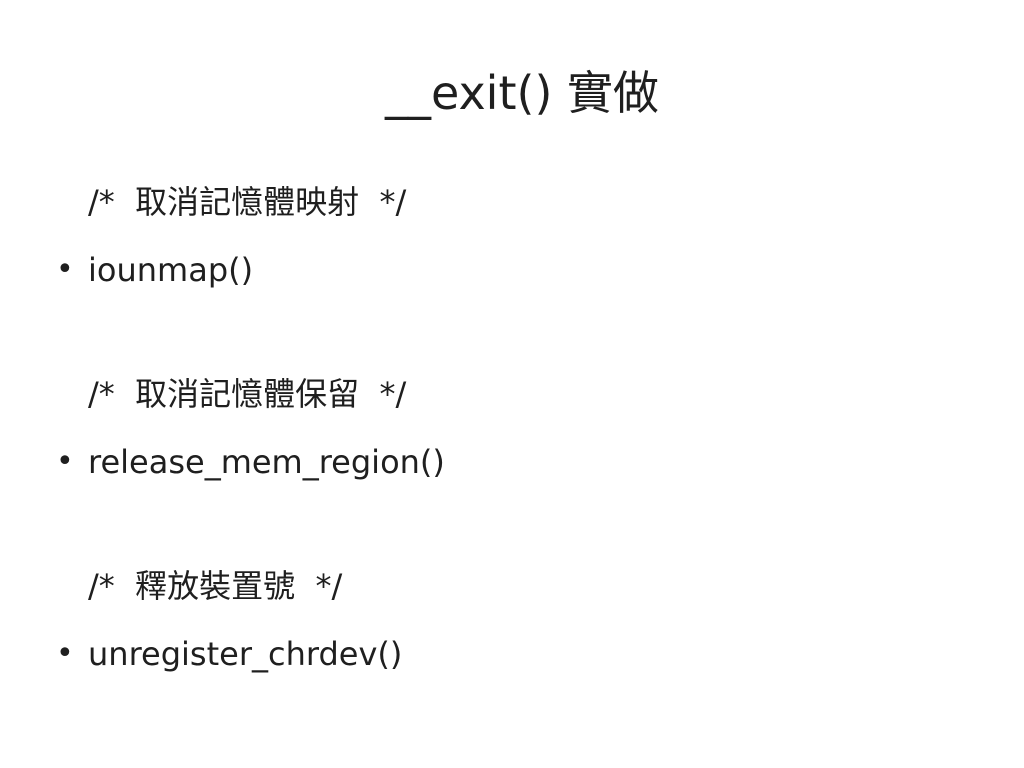  What do you see at coordinates (247, 394) in the screenshot?
I see `comment-release-memory-region: /* 取消記憶體保留 */` at bounding box center [247, 394].